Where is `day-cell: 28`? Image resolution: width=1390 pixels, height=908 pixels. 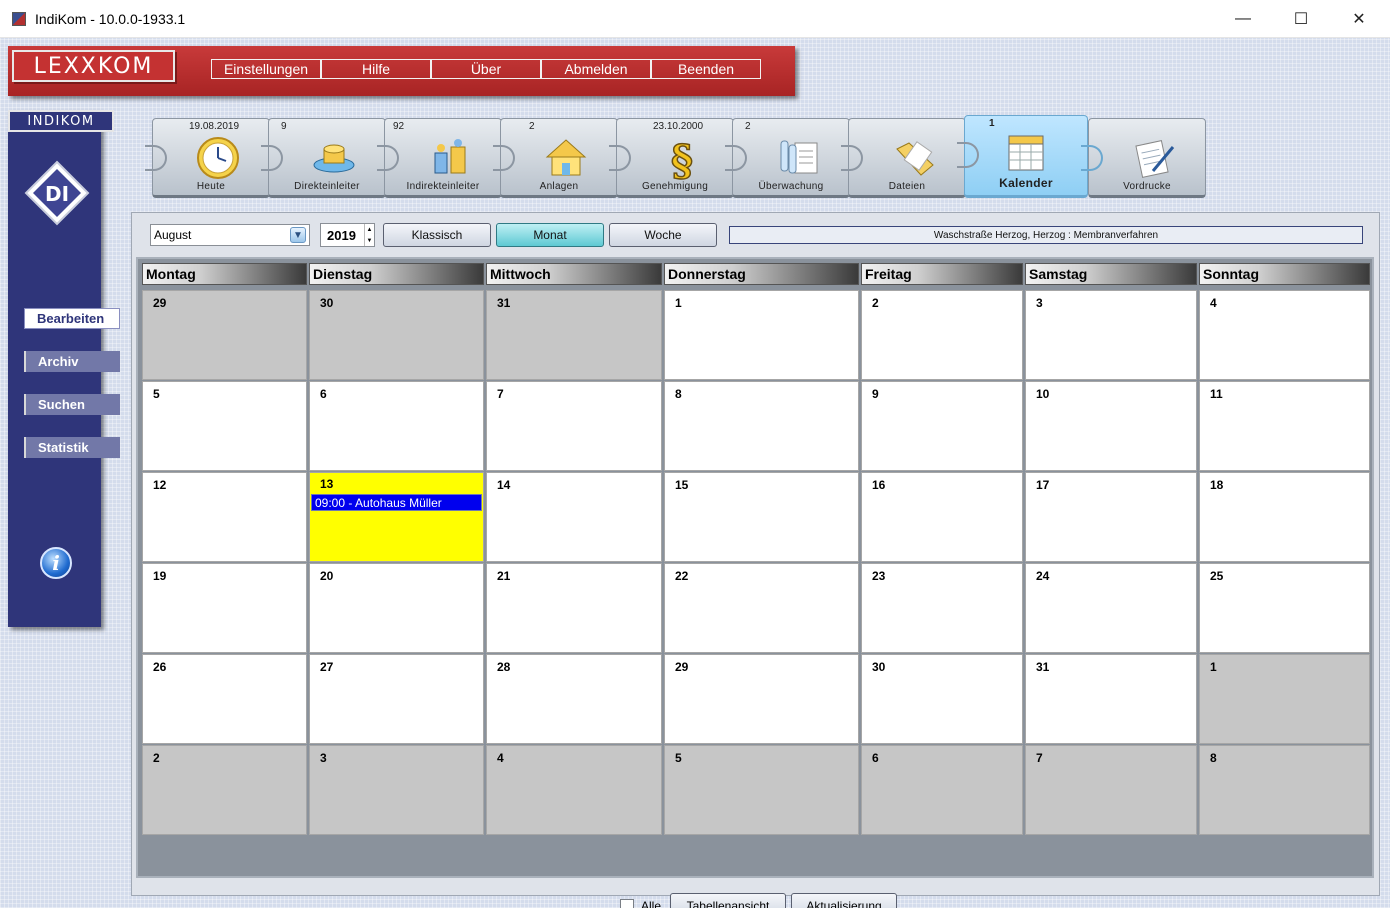
day-cell: 28 is located at coordinates (574, 699).